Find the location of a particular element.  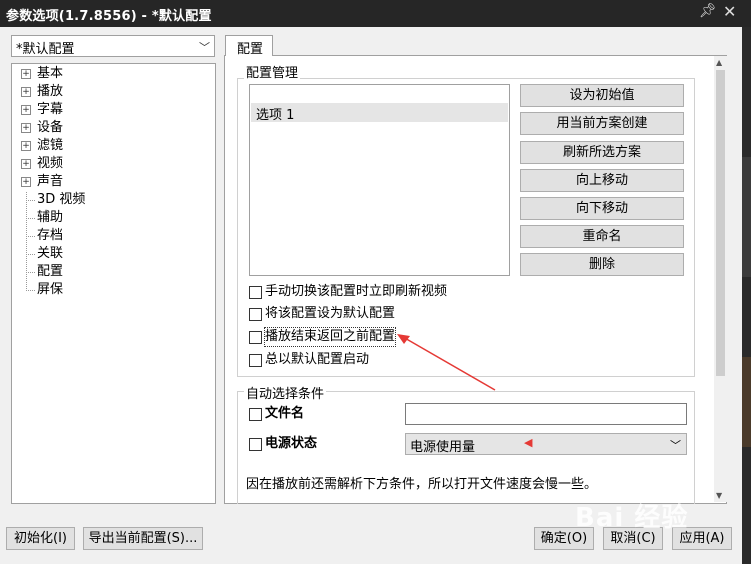

move-down-button: 向下移动 is located at coordinates (602, 208).